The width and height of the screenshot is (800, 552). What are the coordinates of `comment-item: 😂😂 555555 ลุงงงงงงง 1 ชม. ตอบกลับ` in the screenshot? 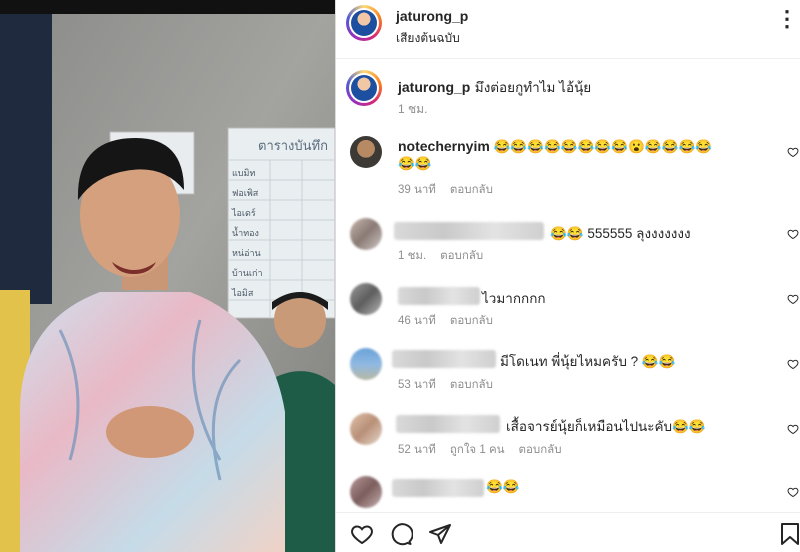 It's located at (568, 239).